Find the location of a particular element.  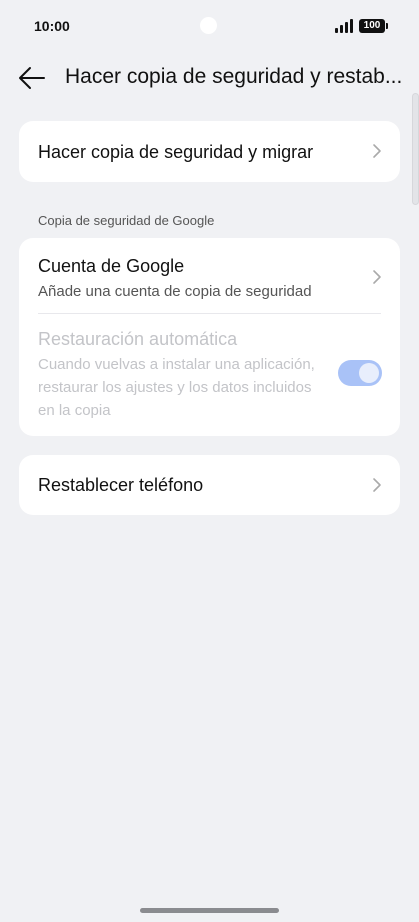

reset-phone-card: Restablecer teléfono is located at coordinates (209, 485).